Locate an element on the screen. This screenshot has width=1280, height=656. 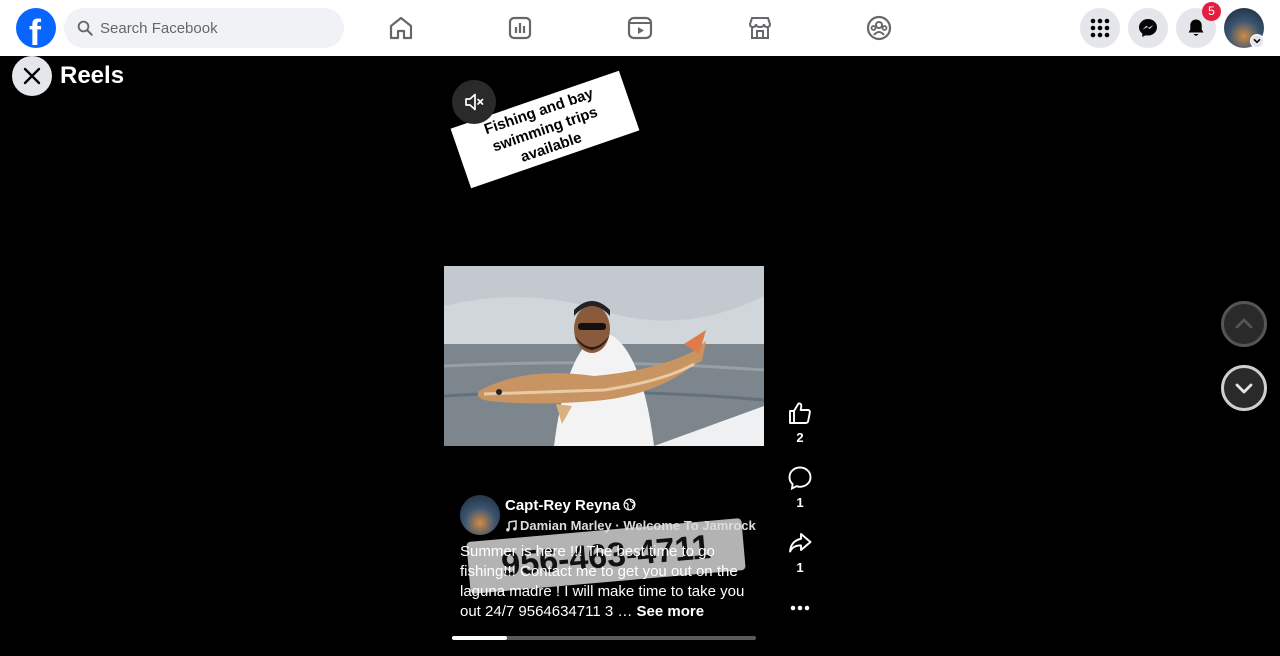
more-icon is located at coordinates (800, 608).